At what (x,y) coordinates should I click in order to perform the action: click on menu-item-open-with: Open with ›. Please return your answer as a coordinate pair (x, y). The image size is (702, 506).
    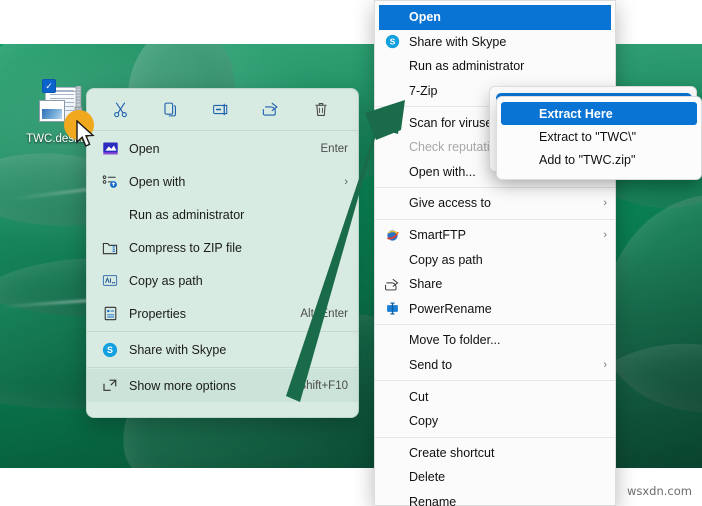
    Looking at the image, I should click on (222, 181).